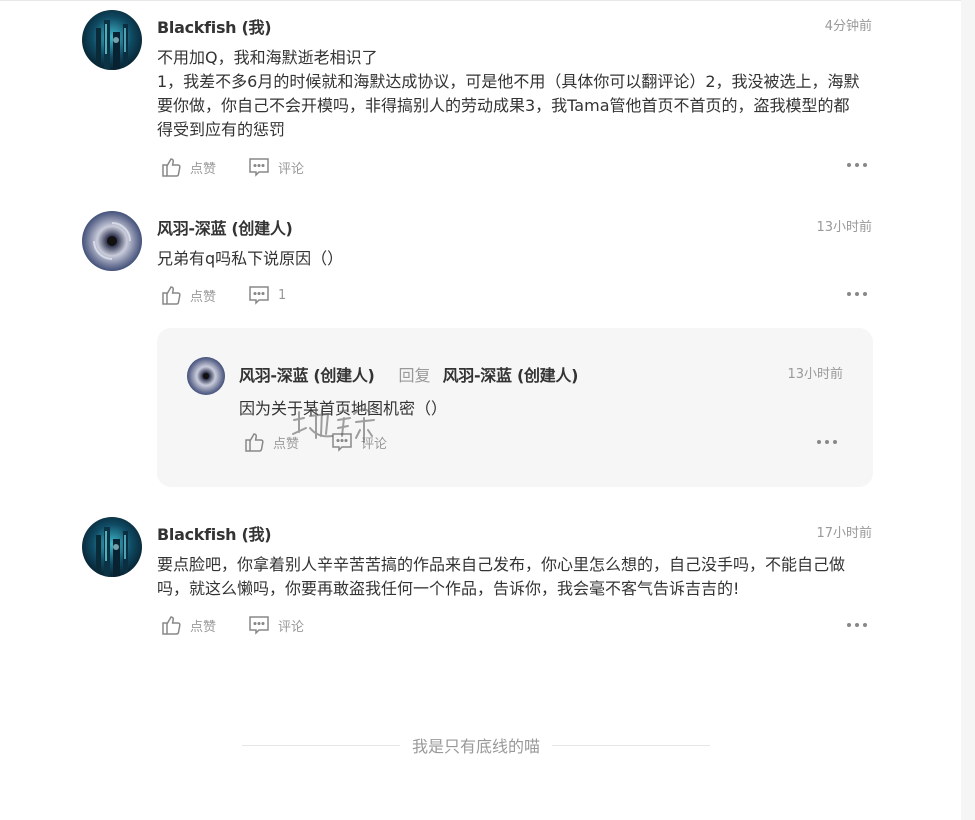  Describe the element at coordinates (815, 374) in the screenshot. I see `reply-time: 13小时前` at that location.